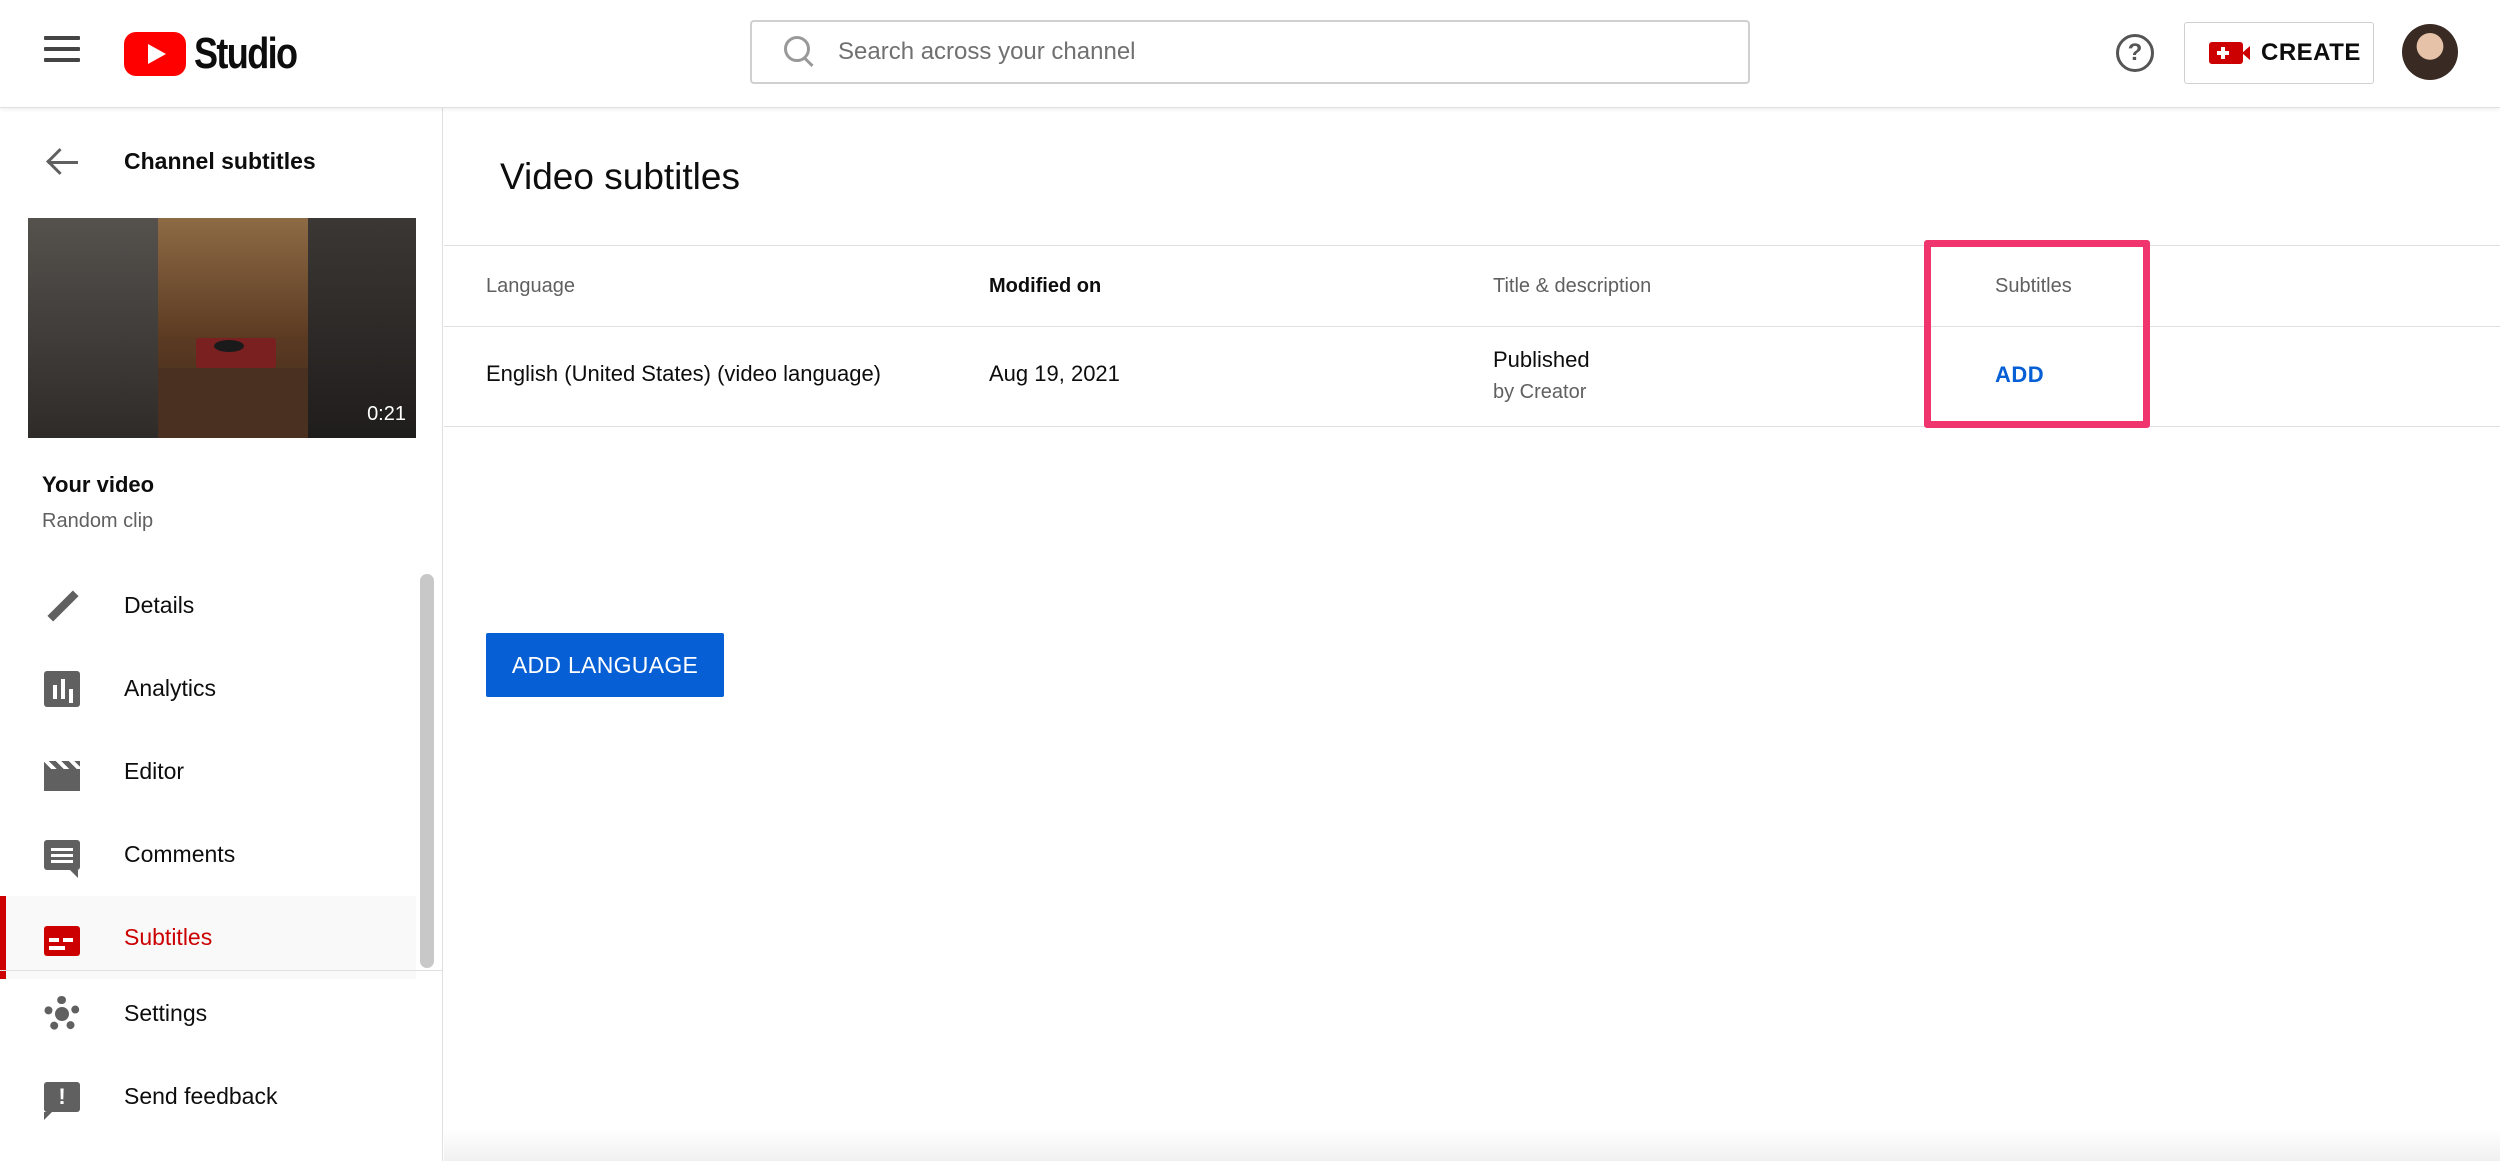  I want to click on back-row: Channel subtitles, so click(221, 163).